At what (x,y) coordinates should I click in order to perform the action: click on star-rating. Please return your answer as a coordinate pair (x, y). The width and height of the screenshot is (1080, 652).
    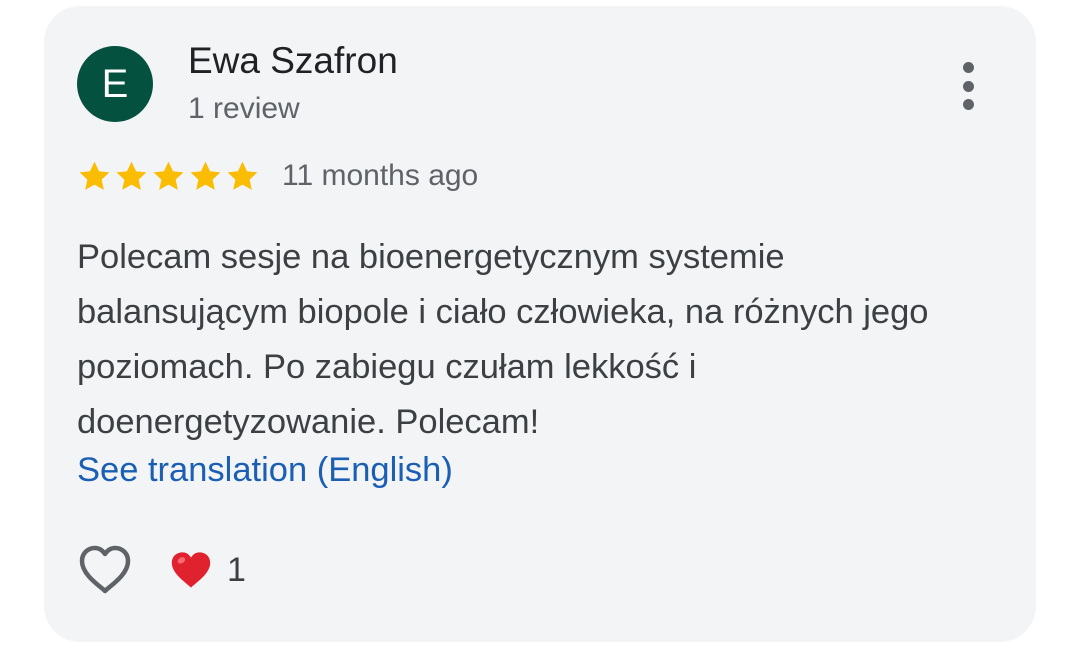
    Looking at the image, I should click on (168, 176).